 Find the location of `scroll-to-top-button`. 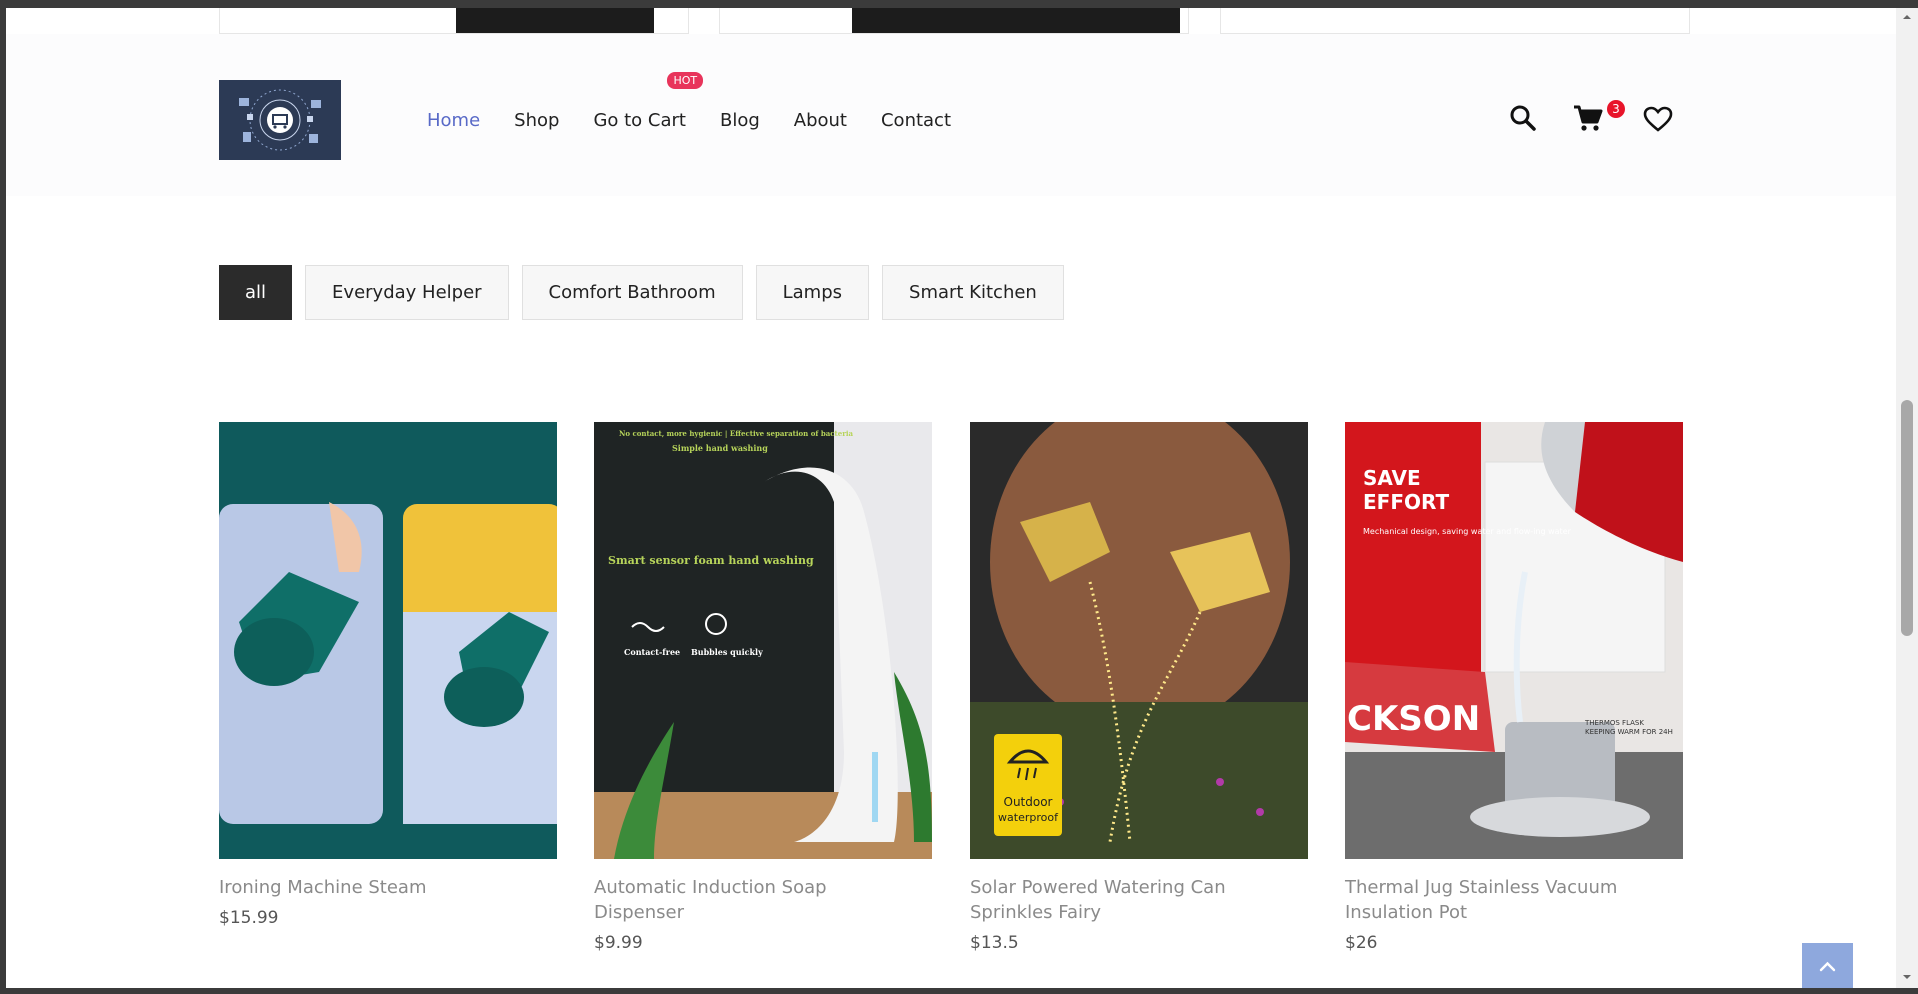

scroll-to-top-button is located at coordinates (1827, 965).